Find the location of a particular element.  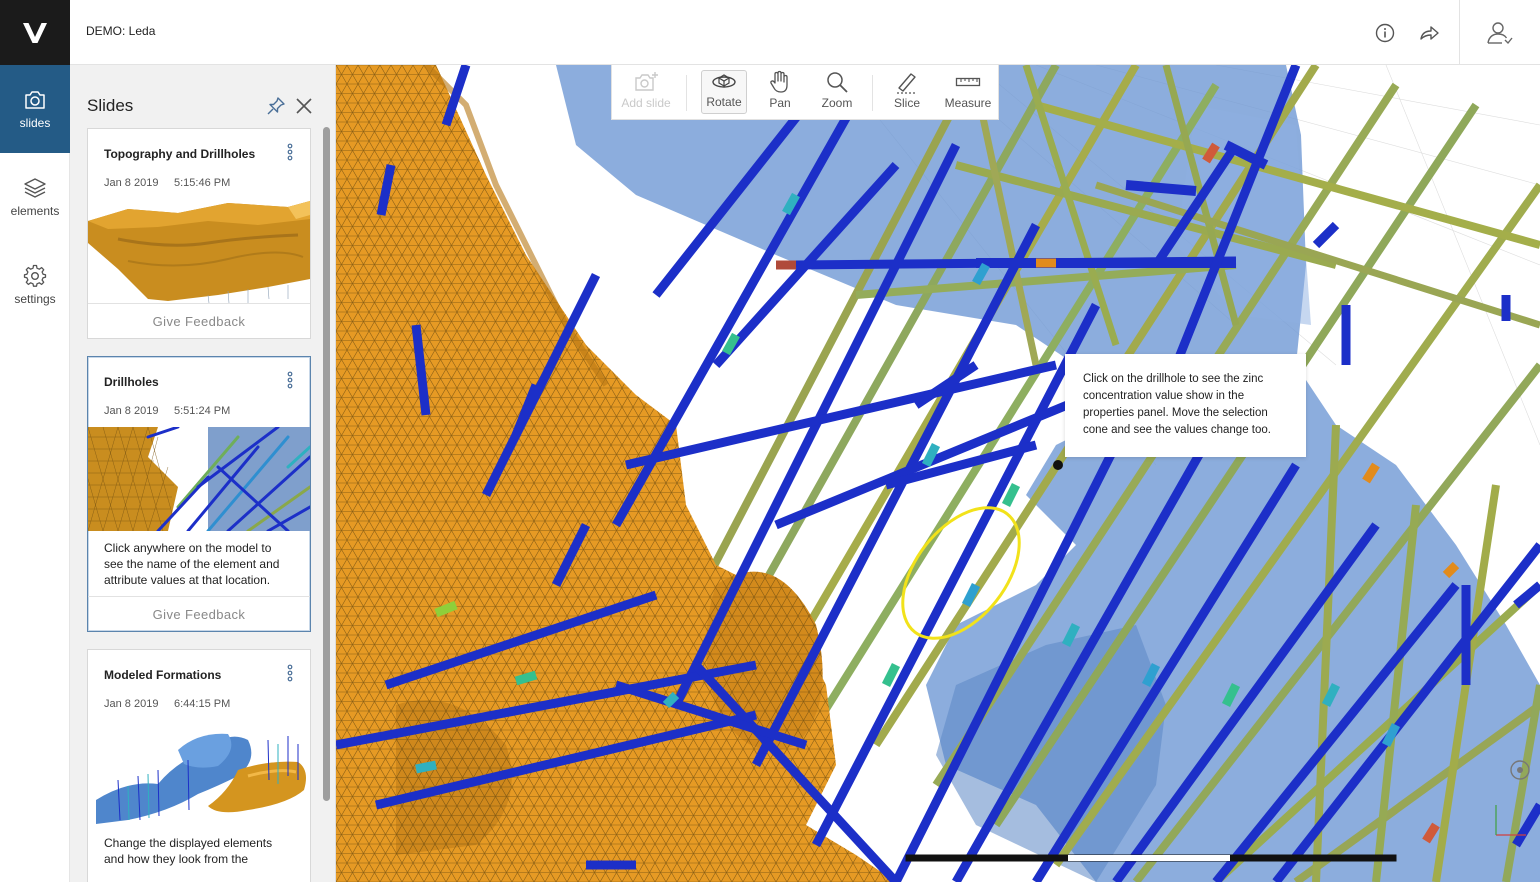

nav-label: settings is located at coordinates (35, 299).